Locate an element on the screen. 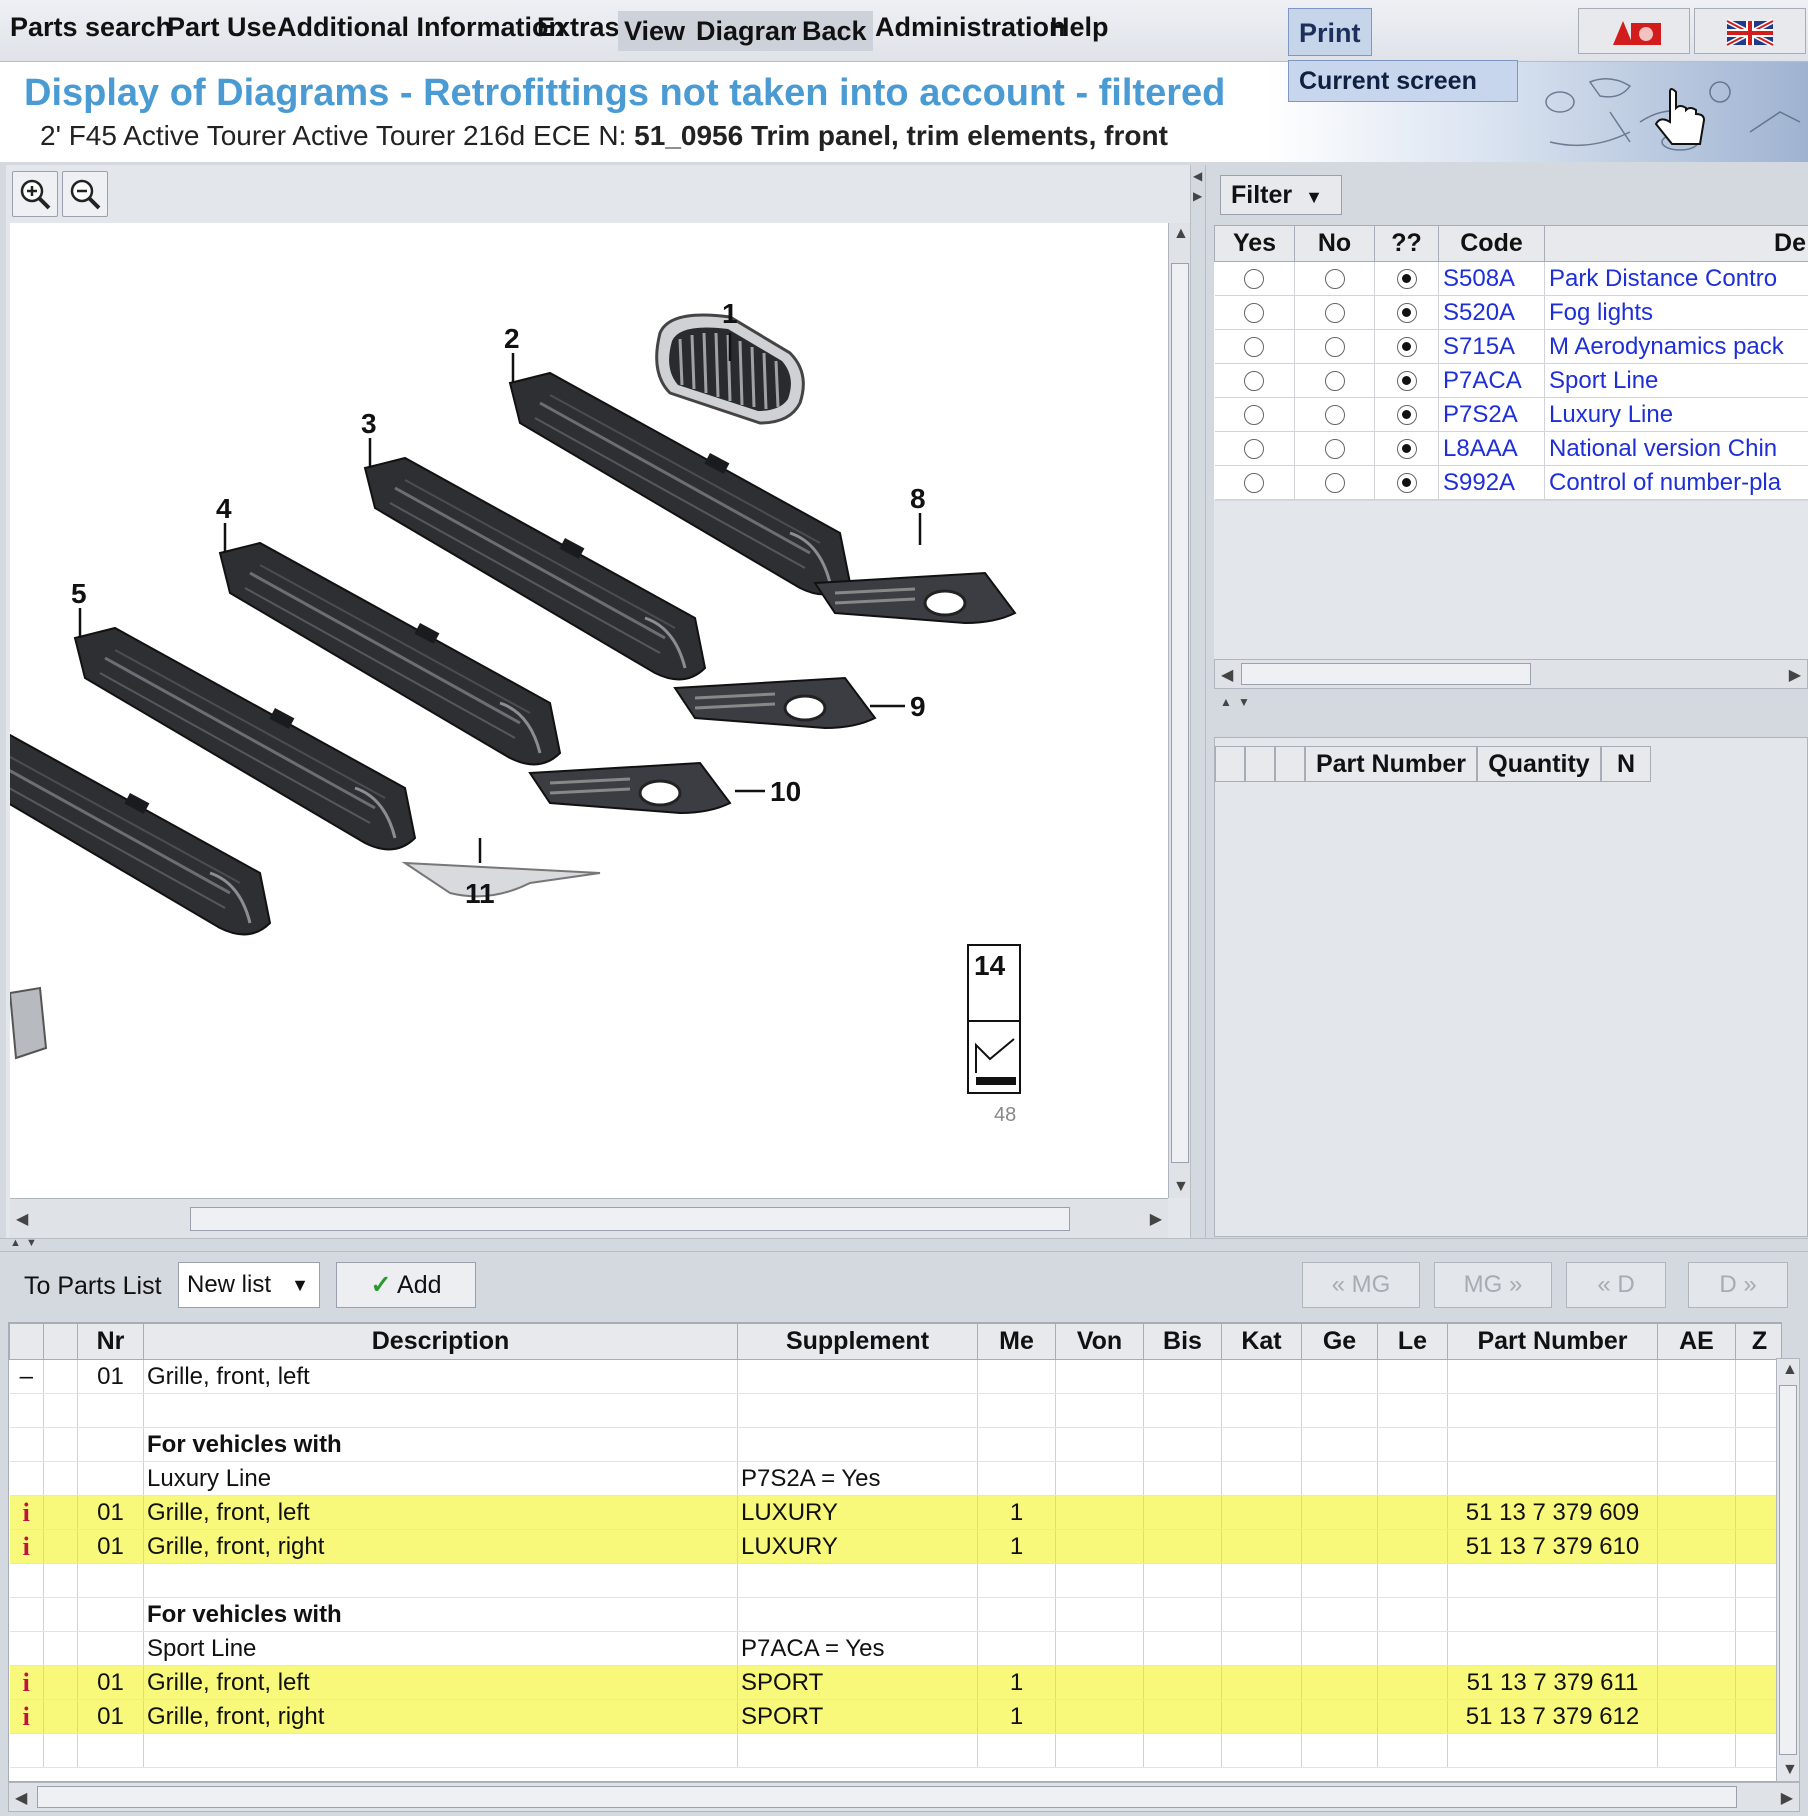 The width and height of the screenshot is (1808, 1816). filter-row: P7S2A Luxury Line is located at coordinates (1511, 414).